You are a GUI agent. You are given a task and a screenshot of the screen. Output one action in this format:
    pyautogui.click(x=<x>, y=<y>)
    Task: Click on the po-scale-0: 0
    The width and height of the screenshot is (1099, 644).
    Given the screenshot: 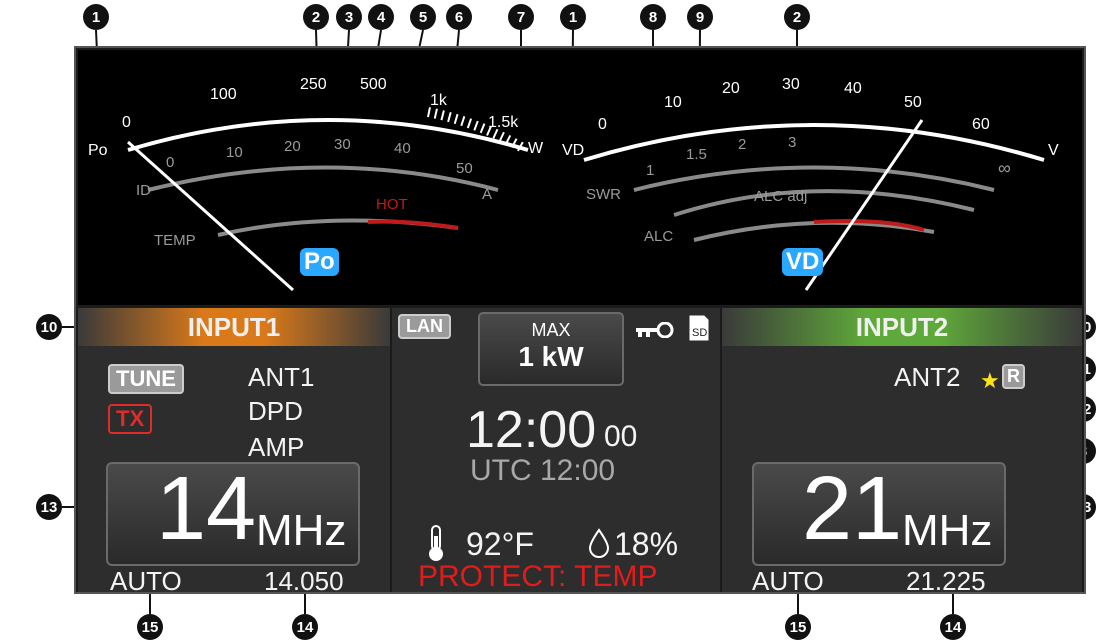 What is the action you would take?
    pyautogui.click(x=126, y=122)
    